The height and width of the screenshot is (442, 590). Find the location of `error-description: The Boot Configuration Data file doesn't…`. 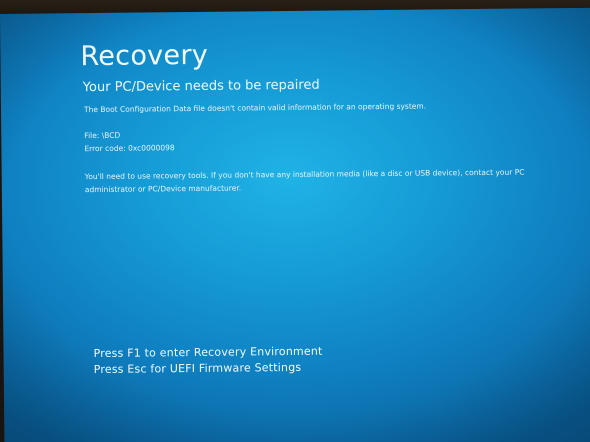

error-description: The Boot Configuration Data file doesn't… is located at coordinates (255, 108).